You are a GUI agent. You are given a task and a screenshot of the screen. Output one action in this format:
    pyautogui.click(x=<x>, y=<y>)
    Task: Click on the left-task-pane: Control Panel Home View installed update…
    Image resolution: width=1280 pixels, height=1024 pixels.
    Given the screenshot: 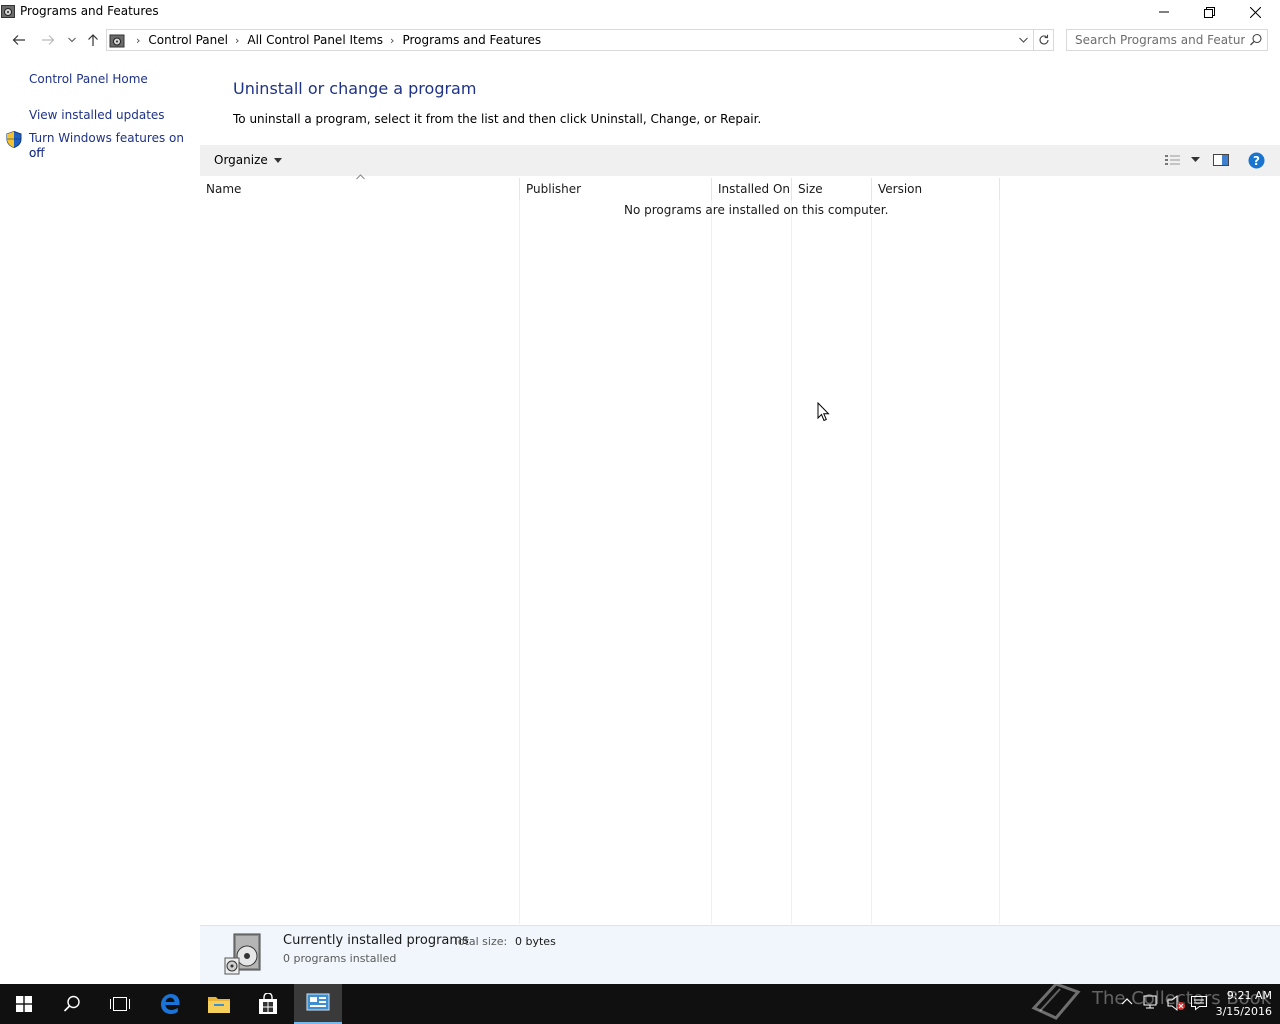 What is the action you would take?
    pyautogui.click(x=100, y=492)
    